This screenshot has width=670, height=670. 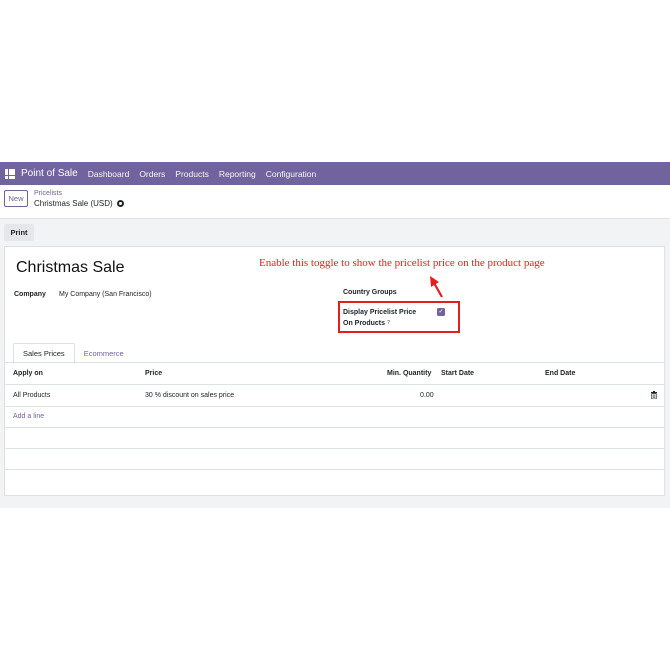 What do you see at coordinates (441, 312) in the screenshot?
I see `display-pricelist-checkbox: ✓` at bounding box center [441, 312].